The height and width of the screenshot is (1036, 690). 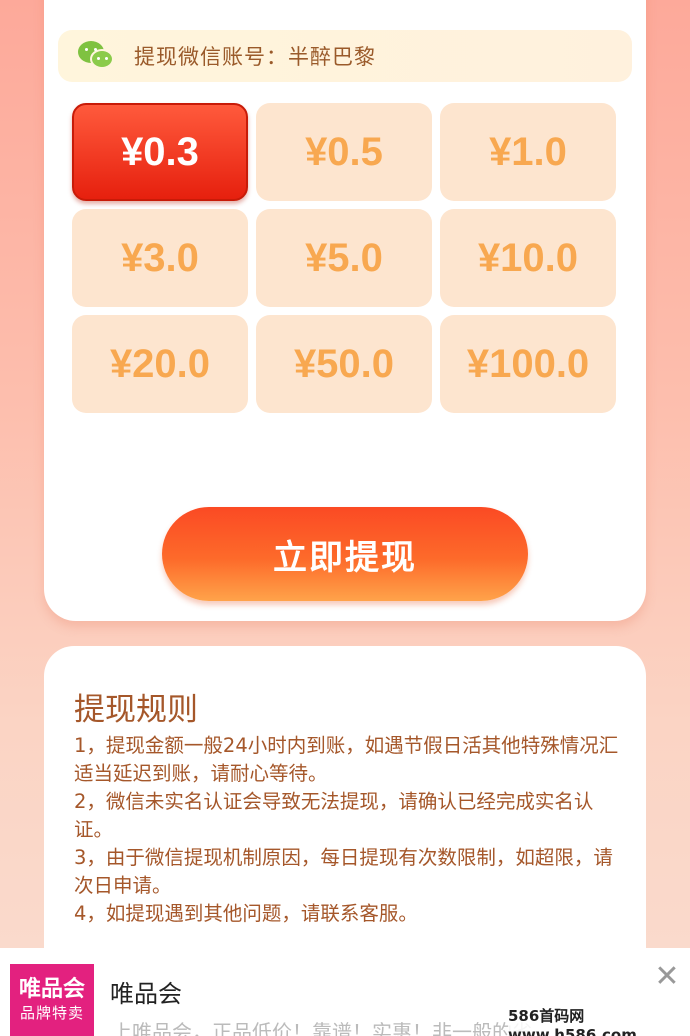 I want to click on ad-title: 唯品会, so click(x=146, y=994).